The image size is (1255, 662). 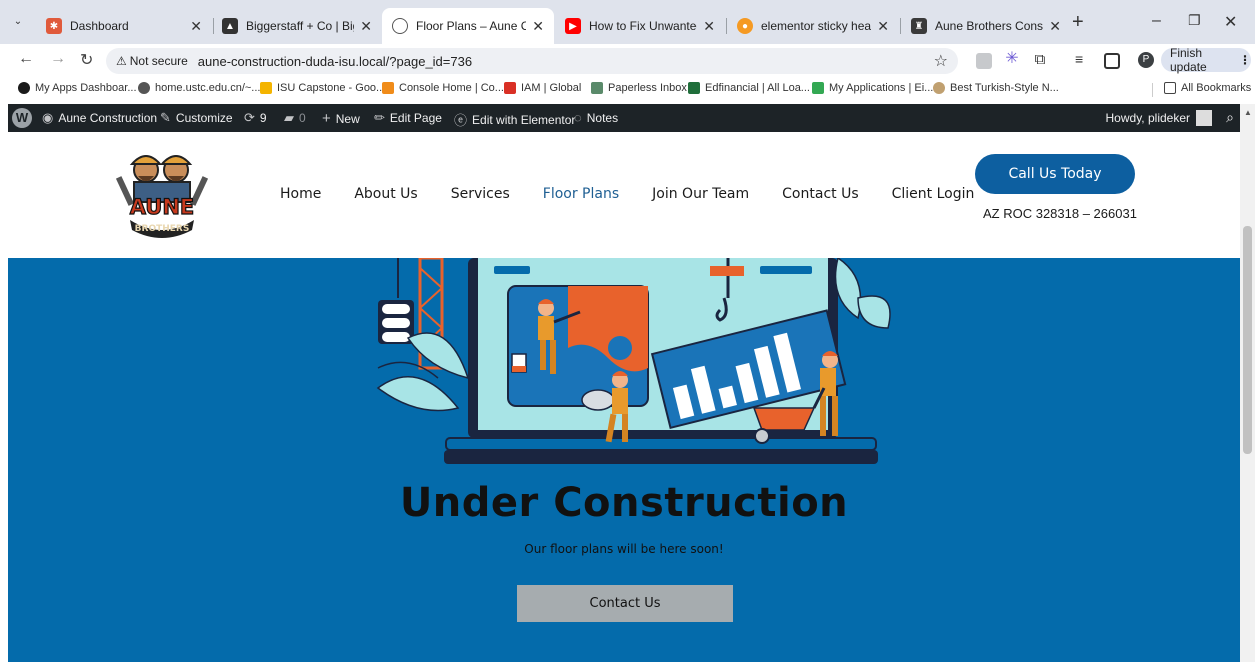 I want to click on extension-icon, so click(x=984, y=61).